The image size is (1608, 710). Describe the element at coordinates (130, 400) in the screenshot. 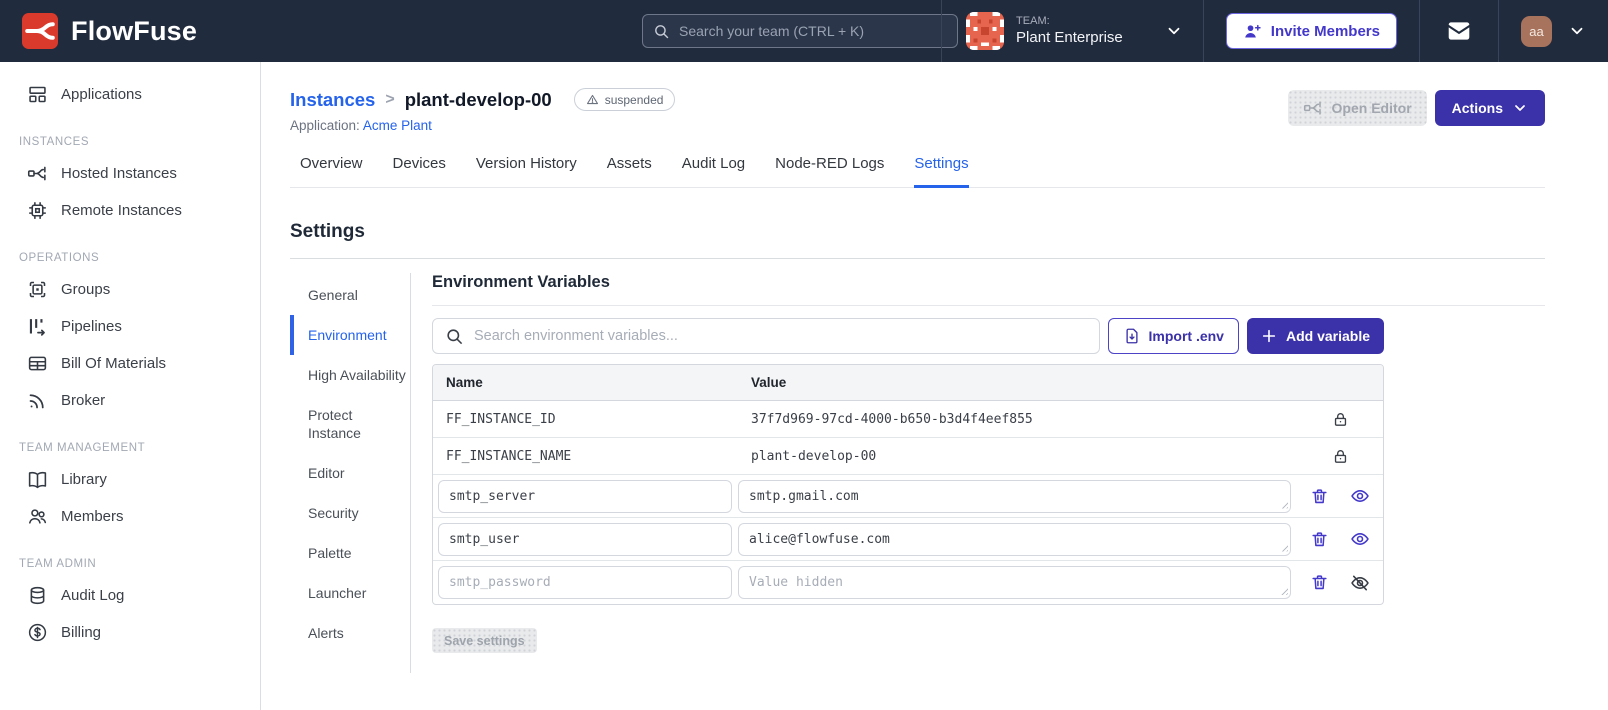

I see `sidebar-item-broker: Broker` at that location.